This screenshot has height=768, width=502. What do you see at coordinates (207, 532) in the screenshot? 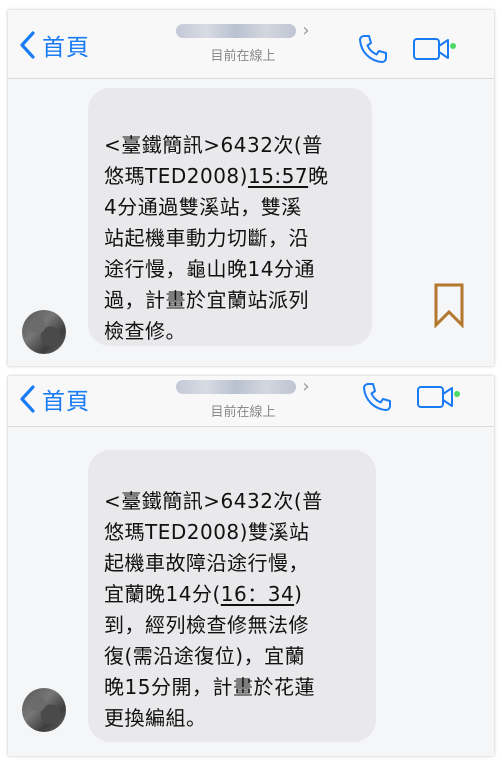
I see `message-line: 悠瑪TED2008)雙溪站` at bounding box center [207, 532].